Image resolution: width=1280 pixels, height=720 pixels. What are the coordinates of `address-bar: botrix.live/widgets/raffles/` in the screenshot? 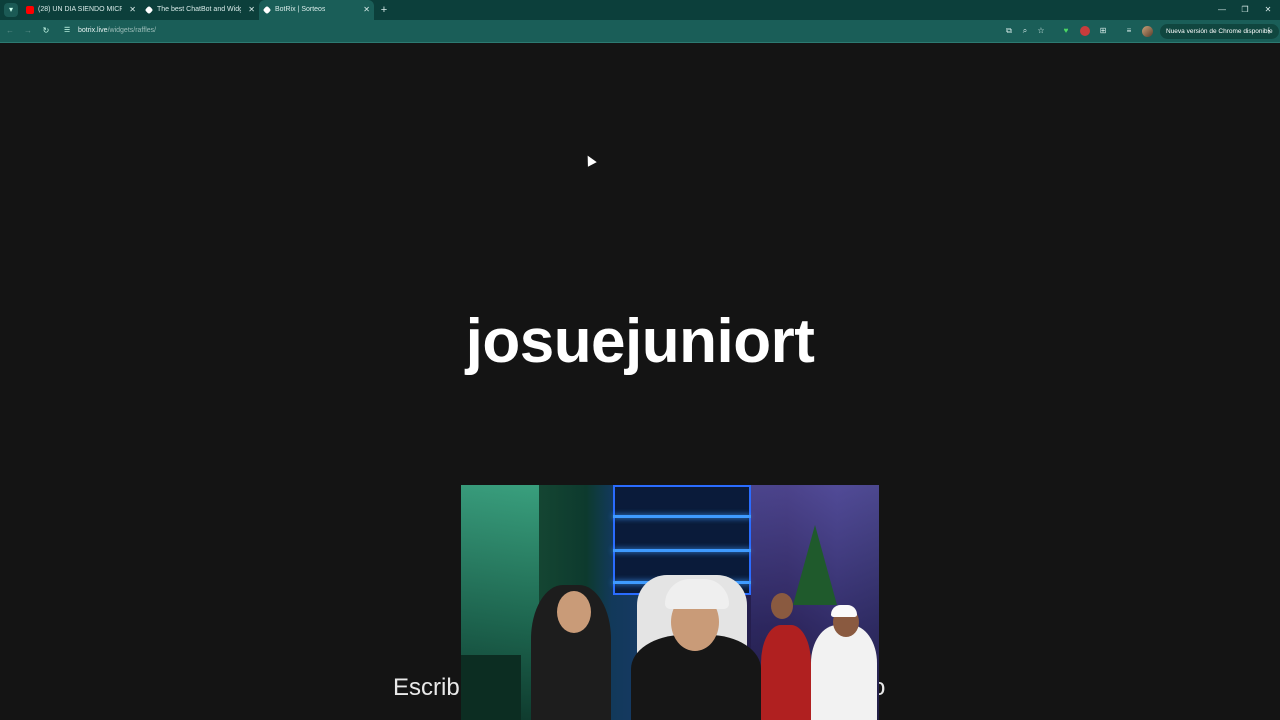 It's located at (117, 31).